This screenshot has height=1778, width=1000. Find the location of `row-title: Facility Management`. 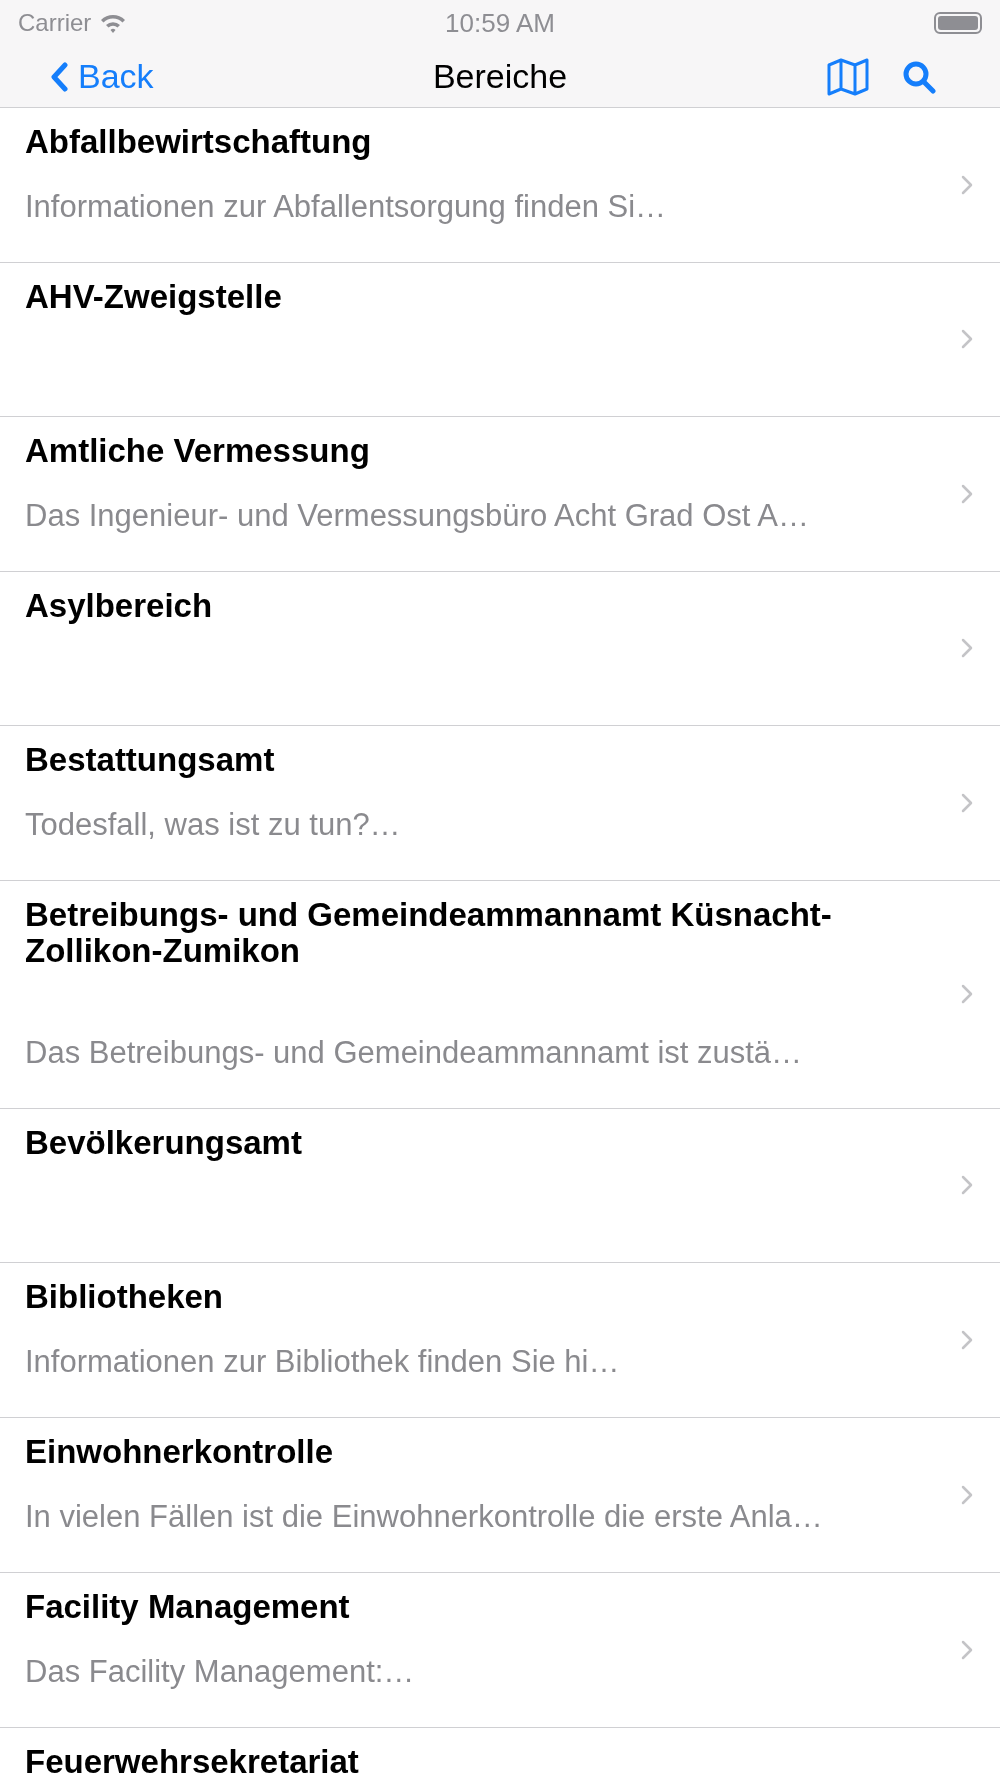

row-title: Facility Management is located at coordinates (188, 1607).